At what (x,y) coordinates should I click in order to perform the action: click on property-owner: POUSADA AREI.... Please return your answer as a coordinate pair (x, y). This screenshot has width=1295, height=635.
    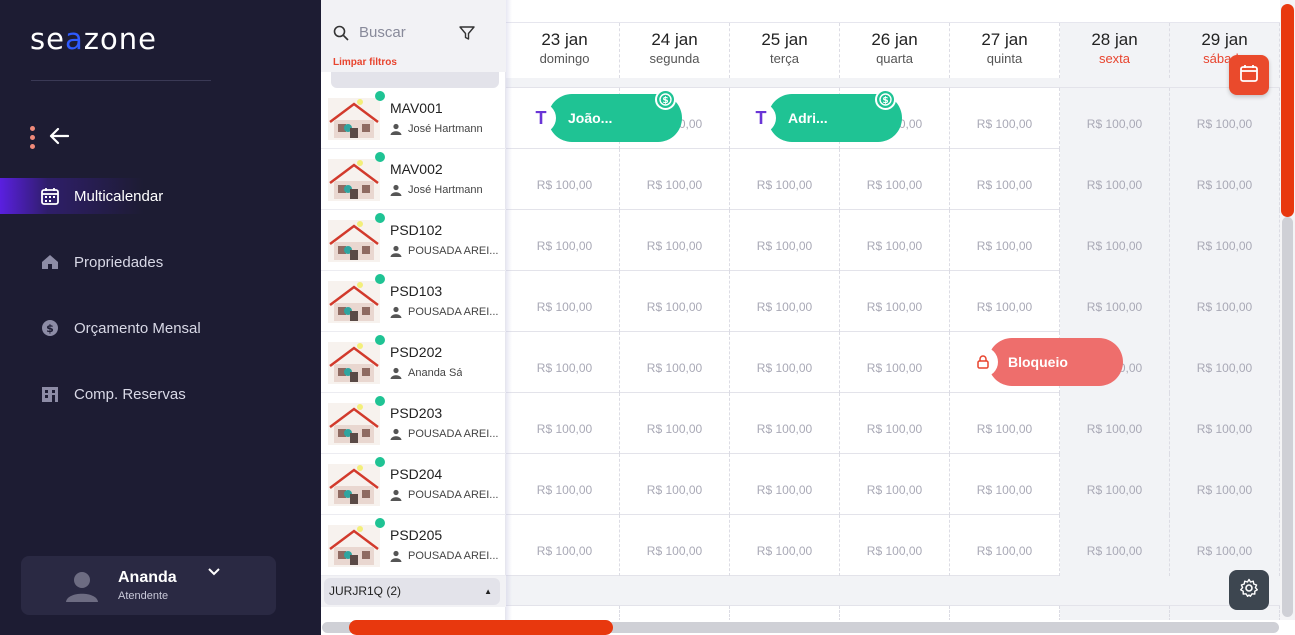
    Looking at the image, I should click on (453, 495).